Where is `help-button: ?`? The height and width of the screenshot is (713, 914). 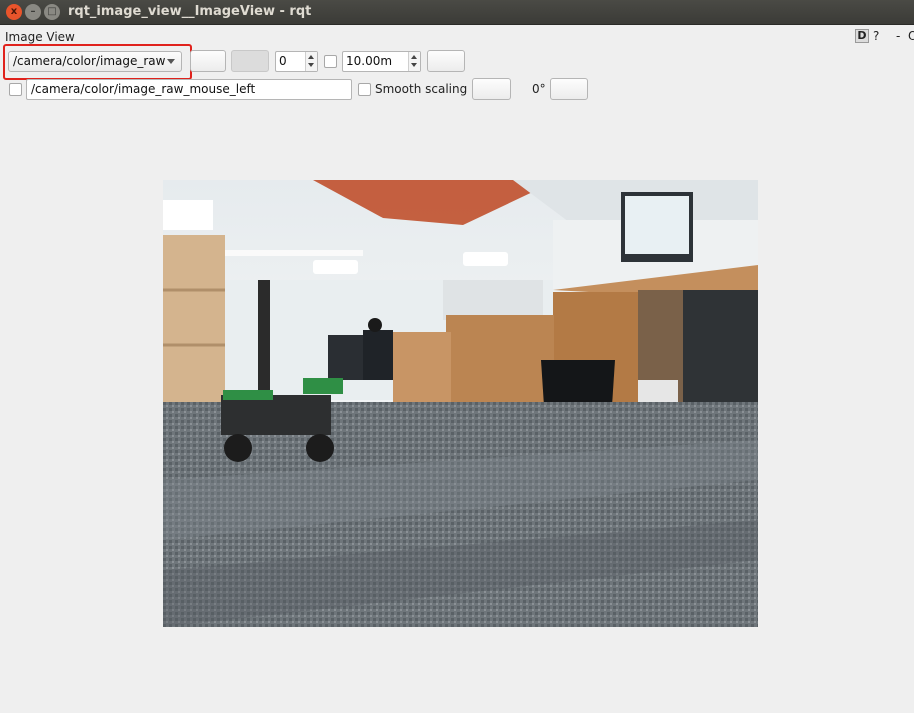 help-button: ? is located at coordinates (876, 36).